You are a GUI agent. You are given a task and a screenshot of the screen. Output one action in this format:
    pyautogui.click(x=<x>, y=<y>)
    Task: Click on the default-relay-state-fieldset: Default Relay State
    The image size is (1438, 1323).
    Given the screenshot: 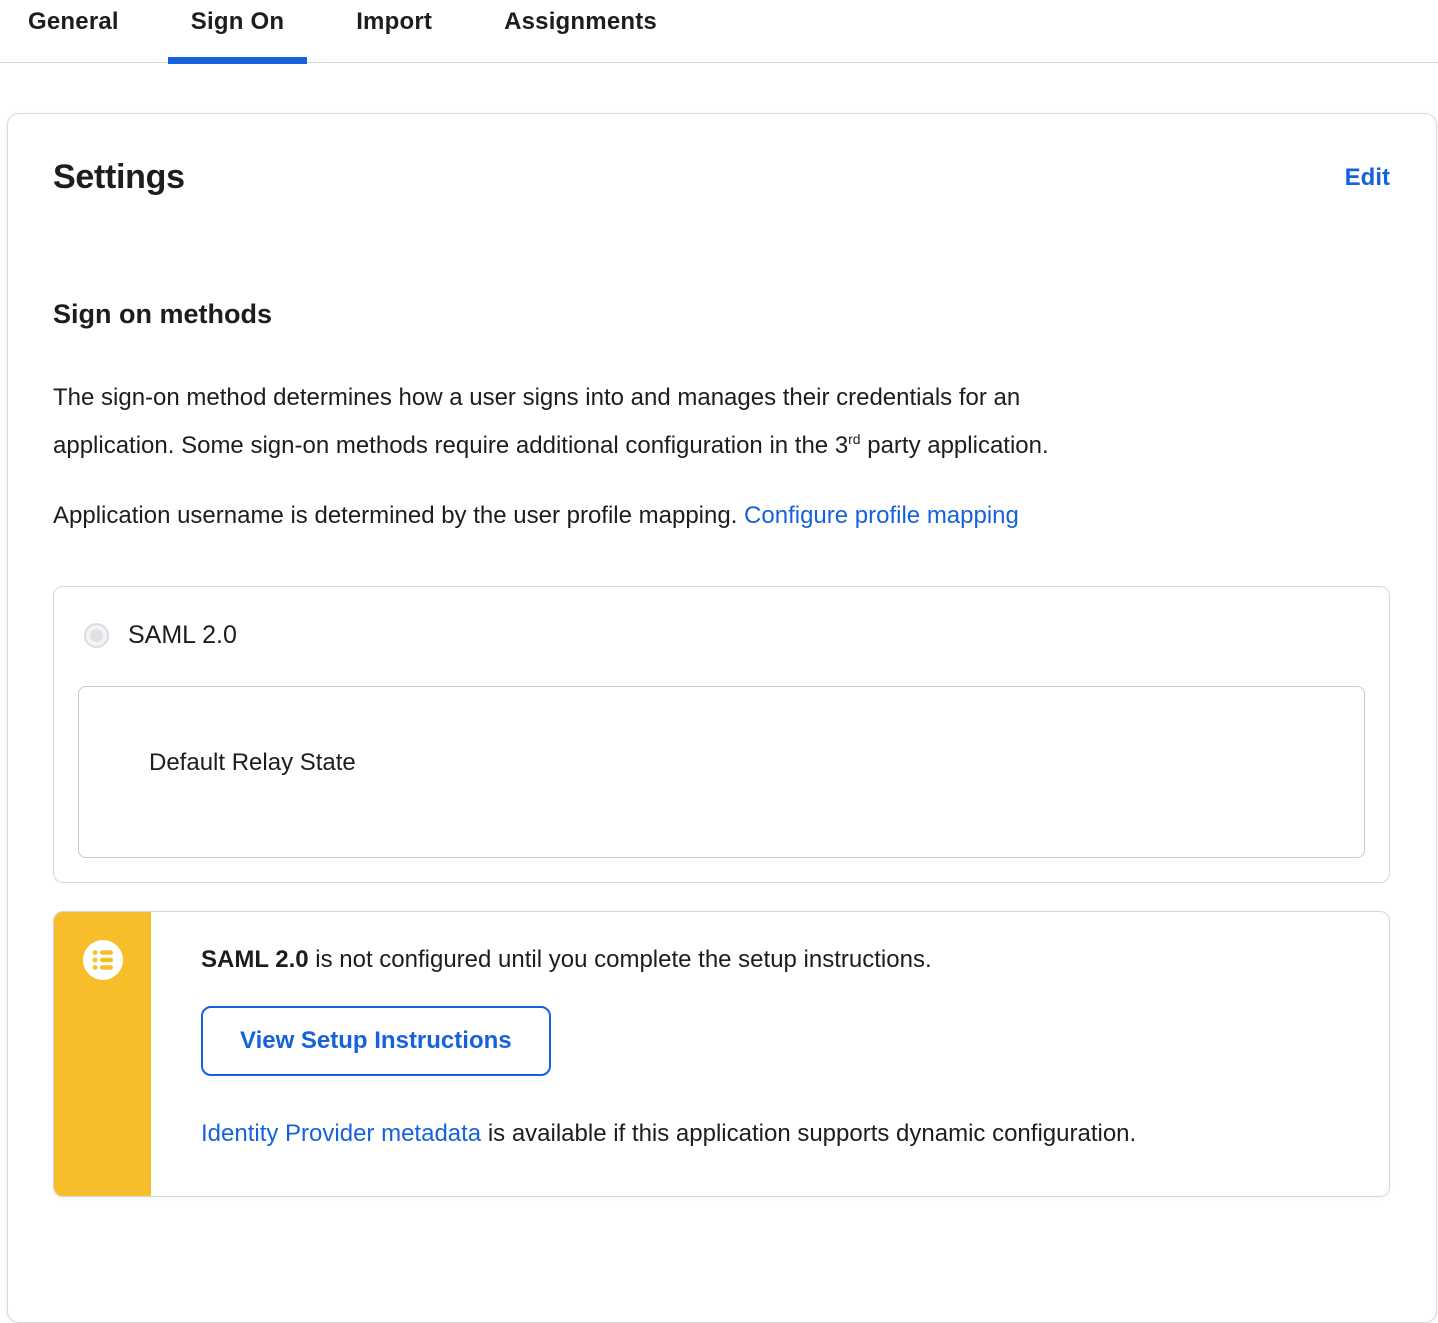 What is the action you would take?
    pyautogui.click(x=721, y=772)
    